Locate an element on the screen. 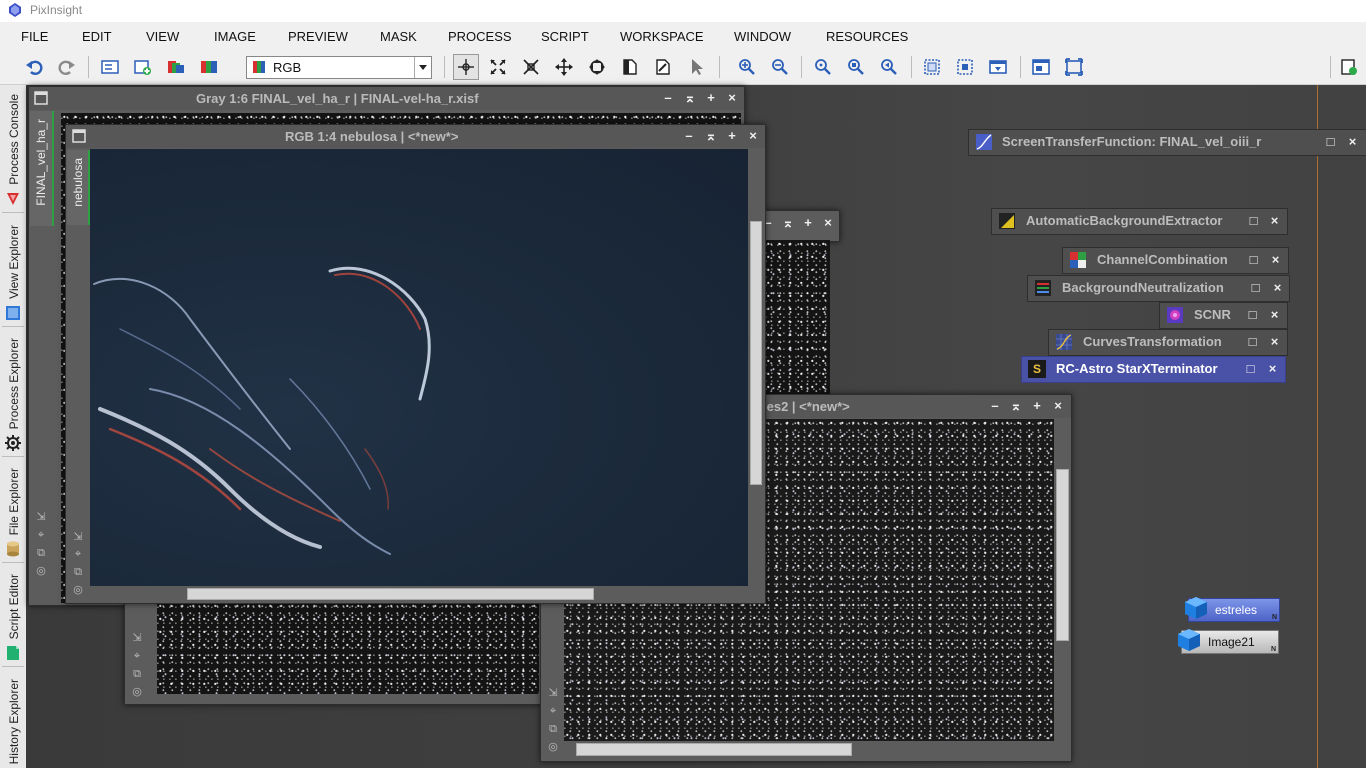 The height and width of the screenshot is (768, 1366). tab-process-explorer: Process Explorer is located at coordinates (13, 391).